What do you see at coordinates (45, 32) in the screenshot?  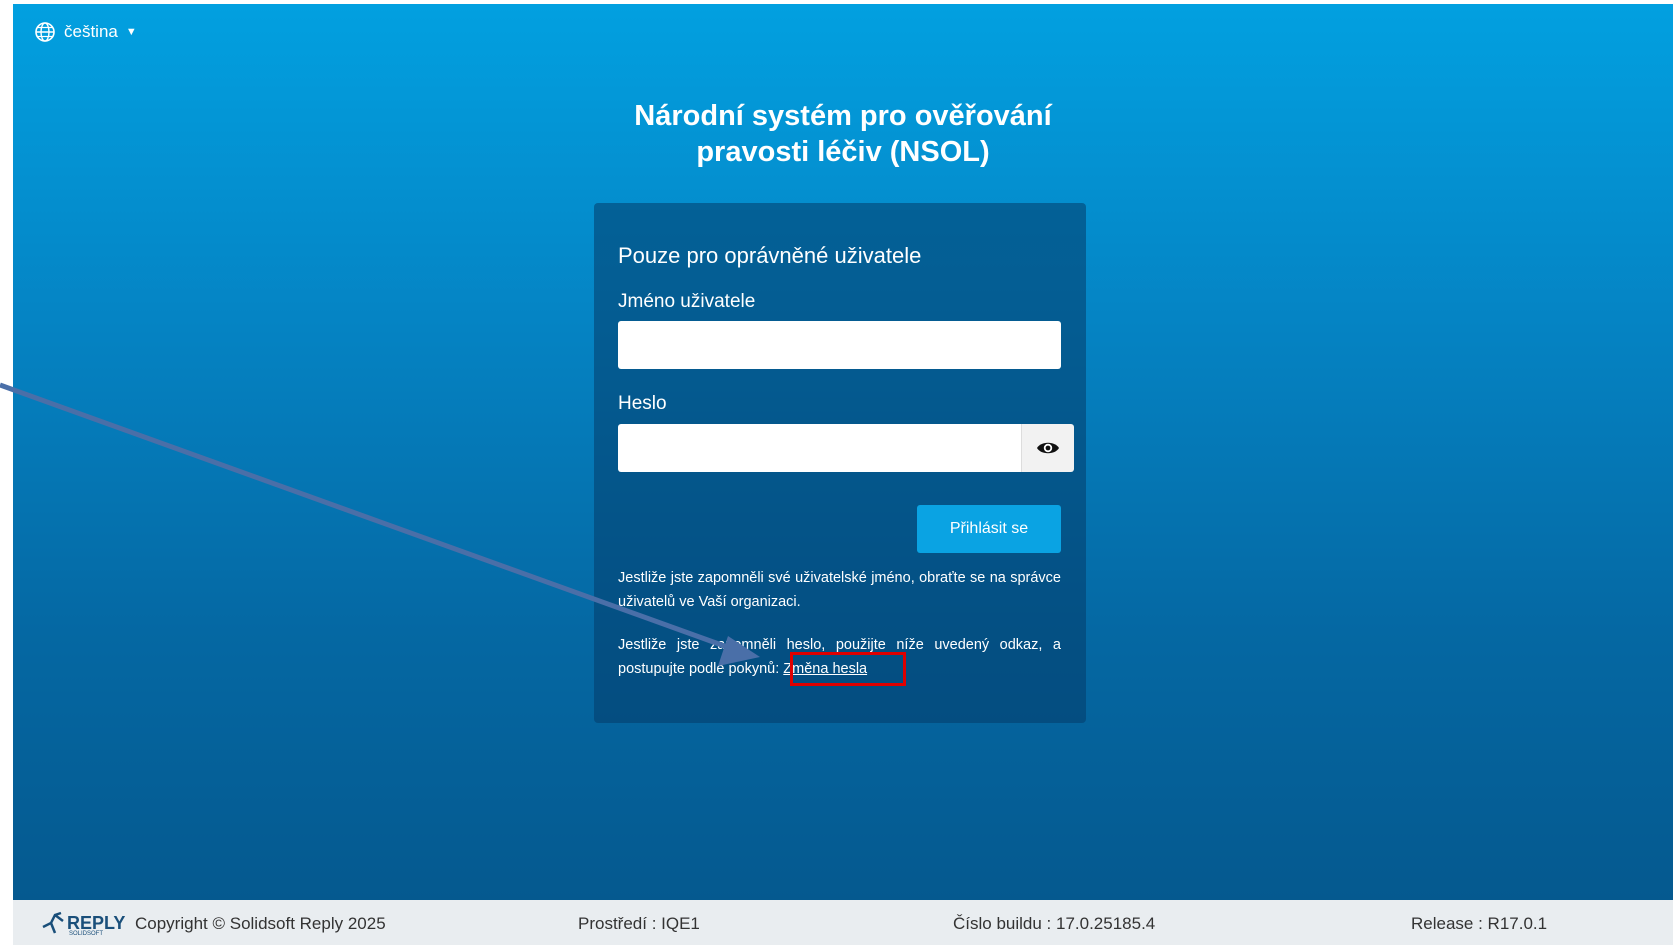 I see `globe-icon` at bounding box center [45, 32].